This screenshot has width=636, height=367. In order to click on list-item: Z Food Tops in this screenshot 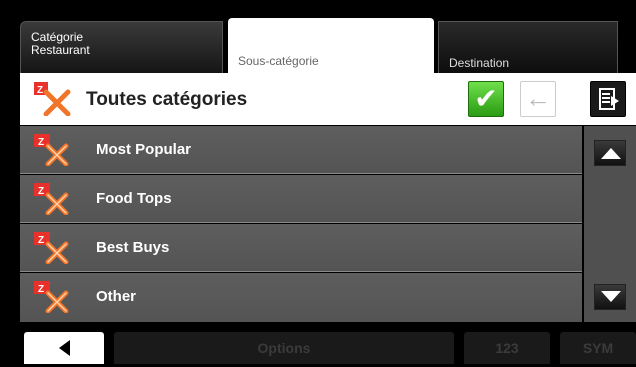, I will do `click(301, 199)`.